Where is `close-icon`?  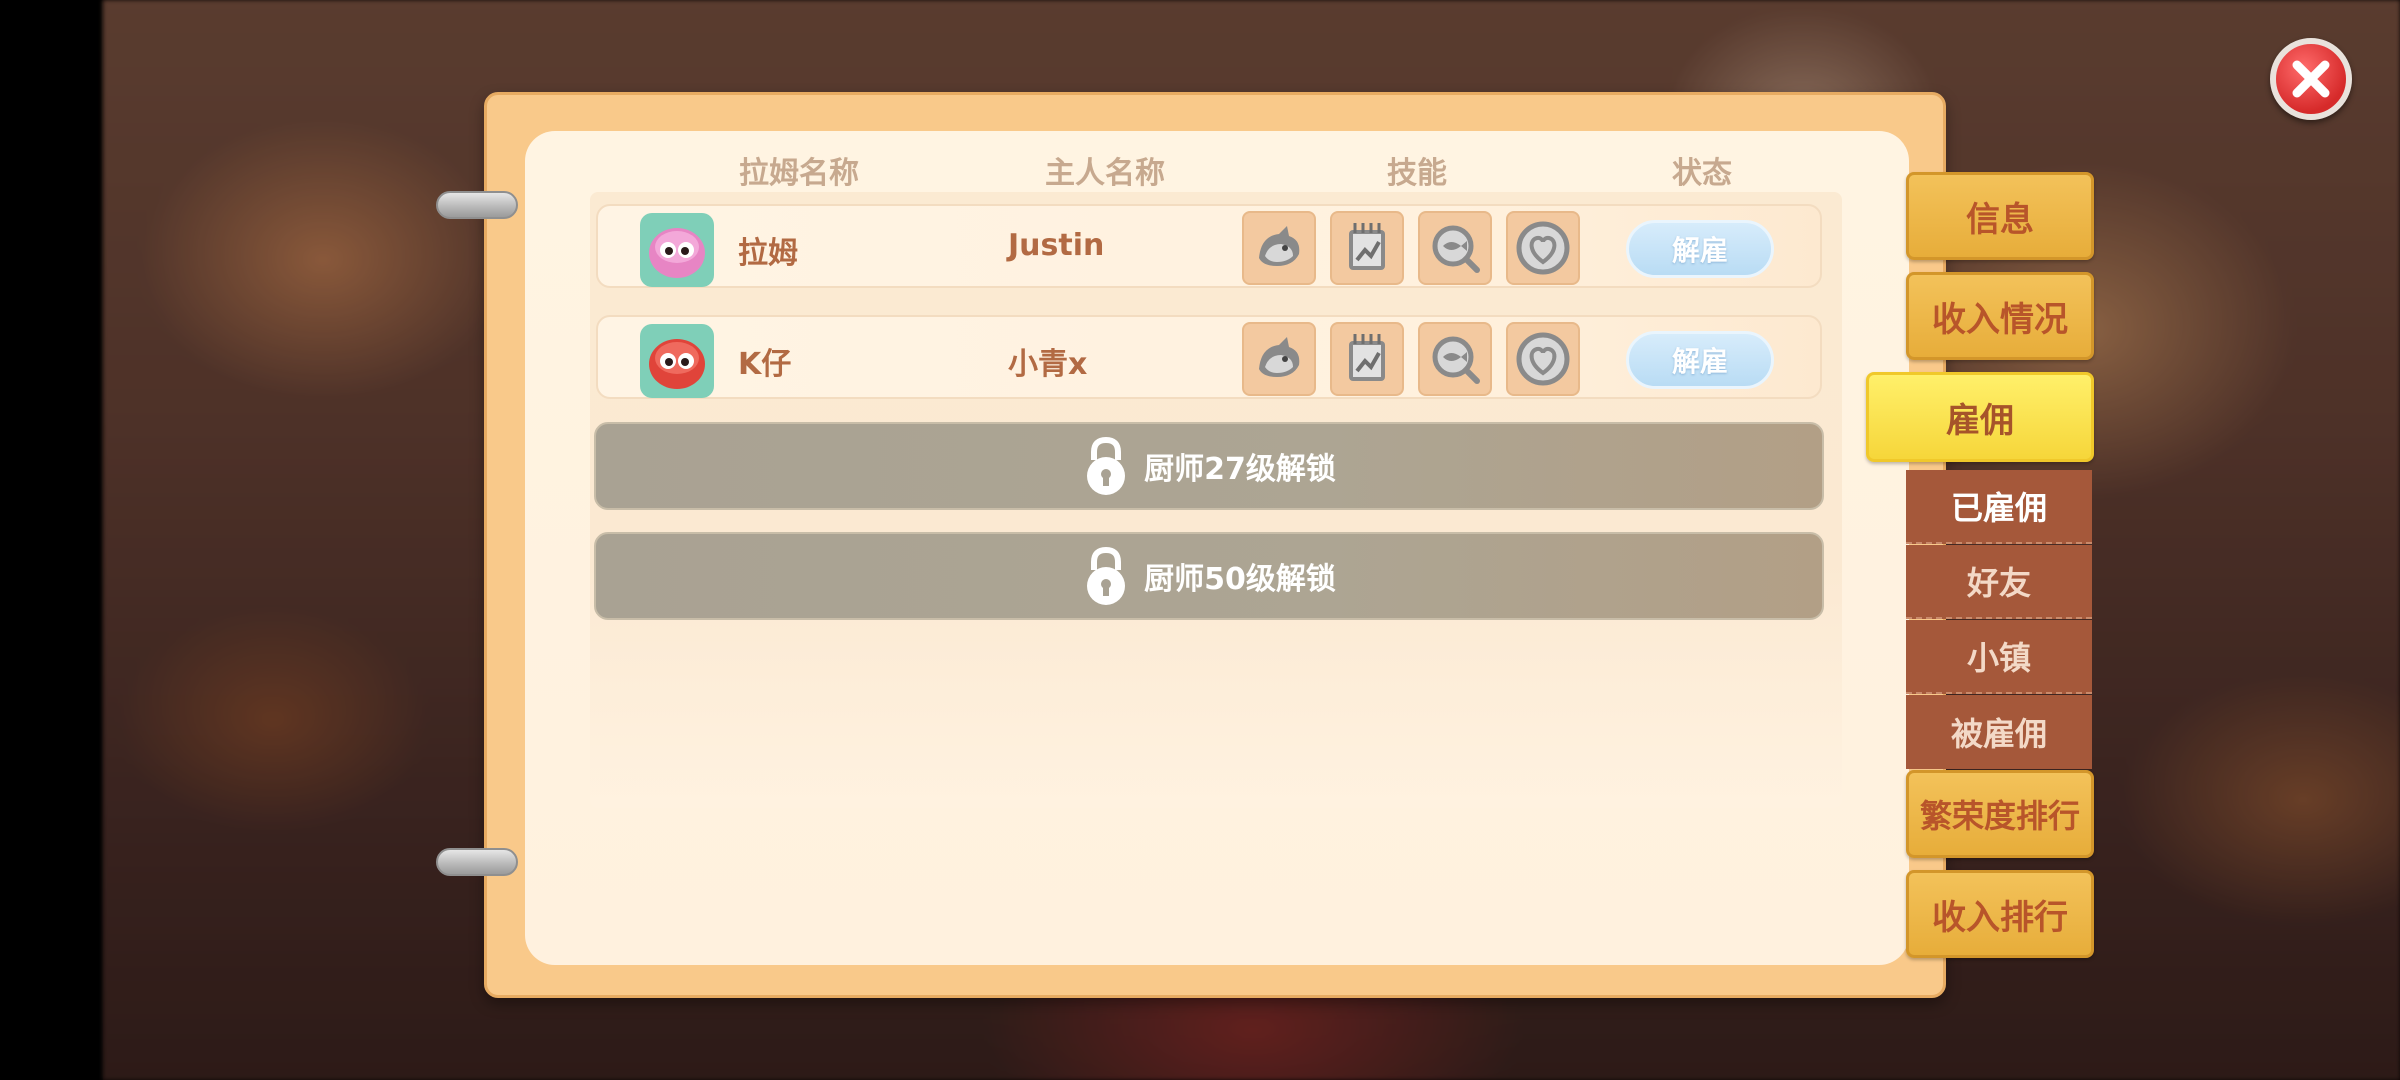 close-icon is located at coordinates (2311, 79).